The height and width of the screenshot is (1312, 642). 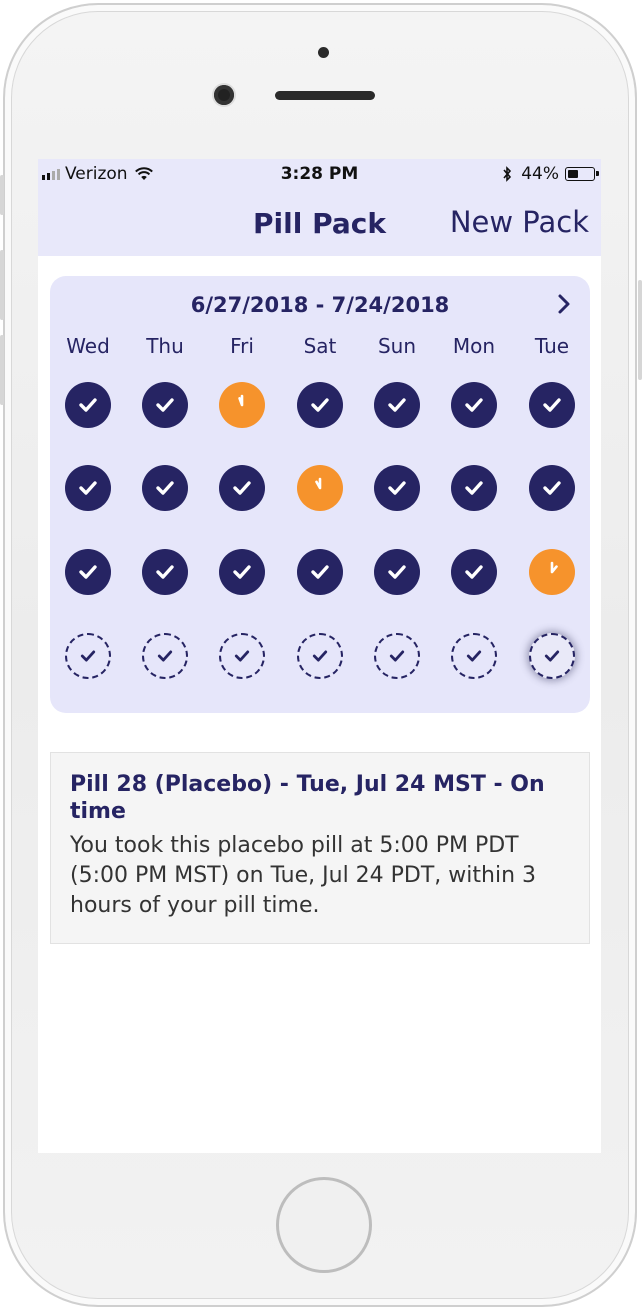 I want to click on battery-percent: 44%, so click(x=540, y=174).